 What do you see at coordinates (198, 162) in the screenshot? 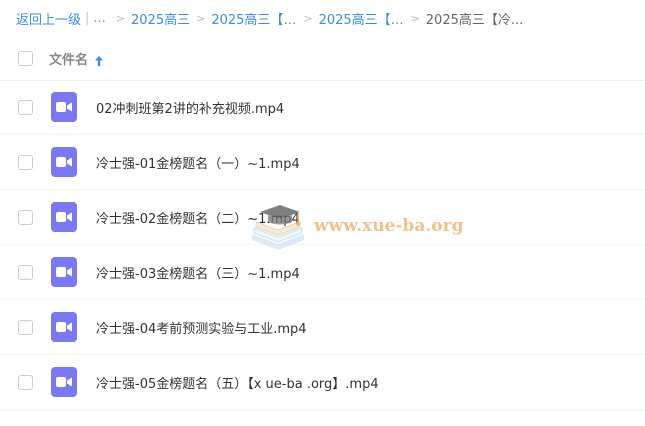
I see `file-name: 冷士强-01金榜题名（一）~1.mp4` at bounding box center [198, 162].